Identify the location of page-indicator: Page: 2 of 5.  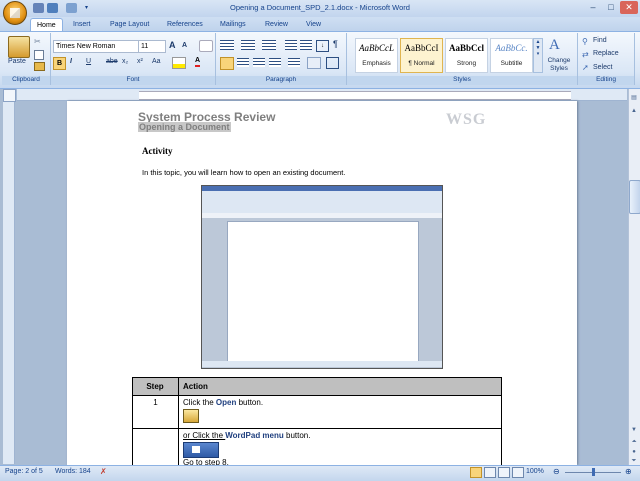
(24, 471).